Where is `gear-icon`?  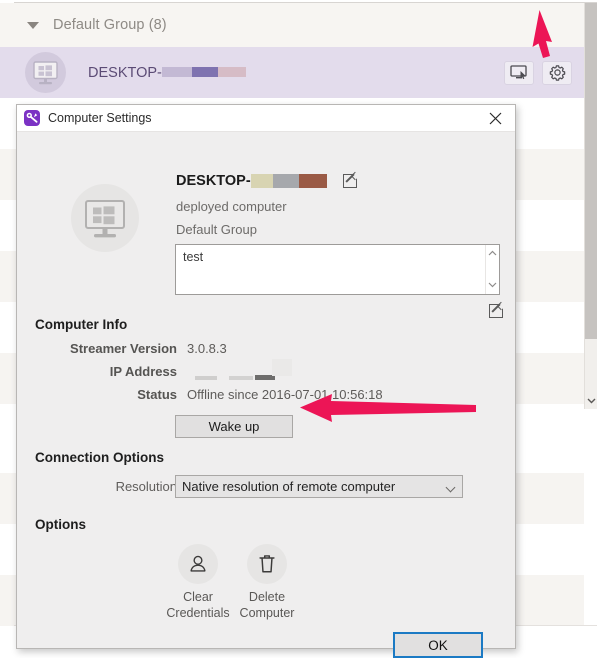 gear-icon is located at coordinates (557, 72).